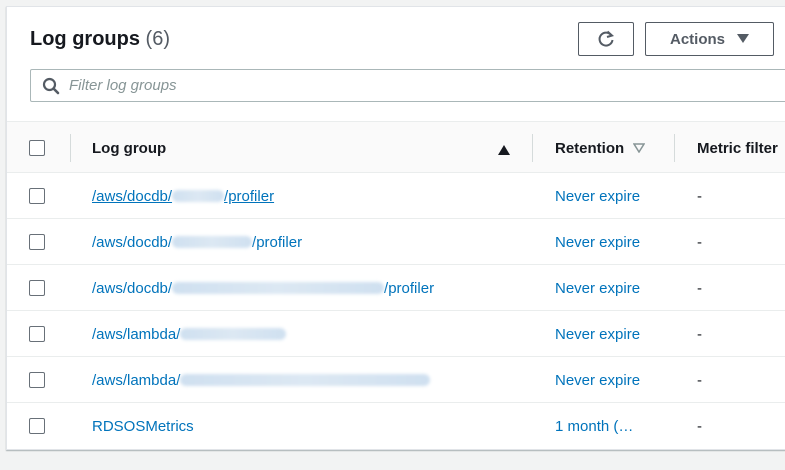 Image resolution: width=785 pixels, height=470 pixels. I want to click on page-title: Log groups (6), so click(100, 39).